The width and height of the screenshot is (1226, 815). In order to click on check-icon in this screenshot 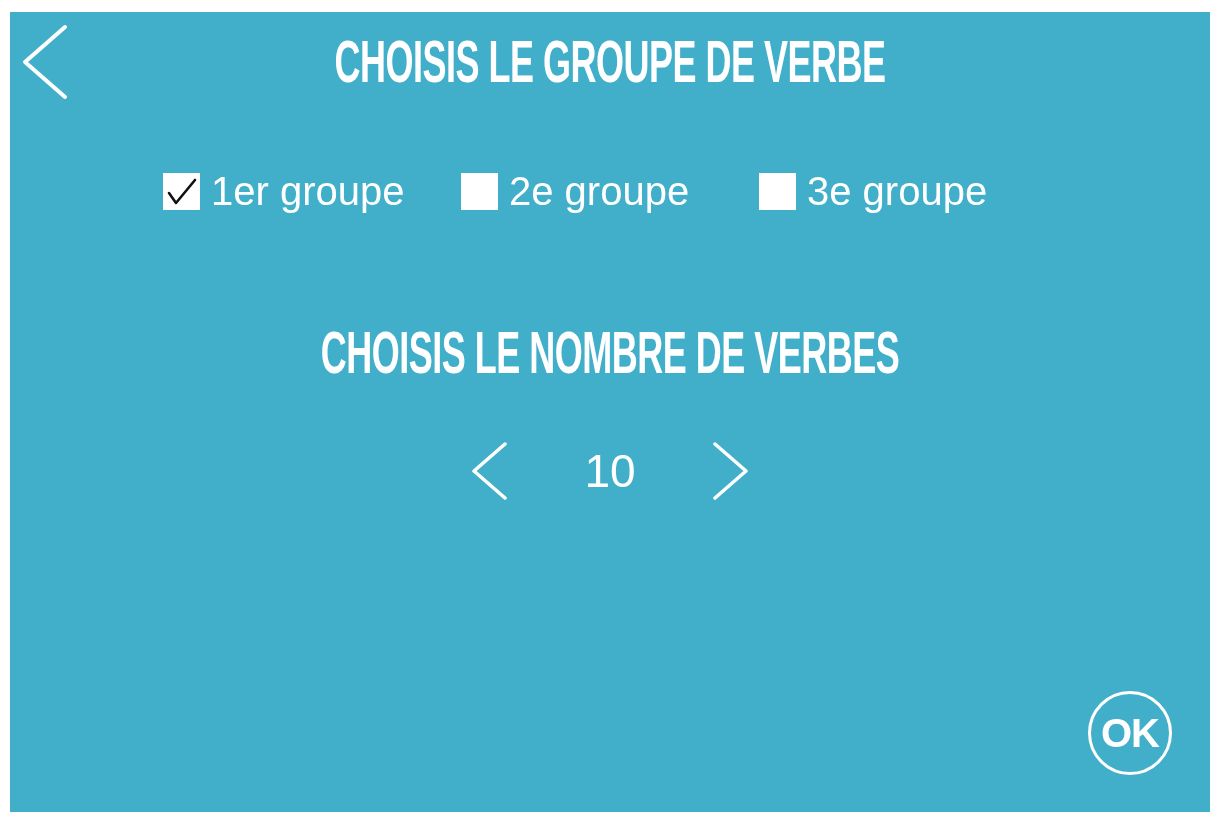, I will do `click(181, 191)`.